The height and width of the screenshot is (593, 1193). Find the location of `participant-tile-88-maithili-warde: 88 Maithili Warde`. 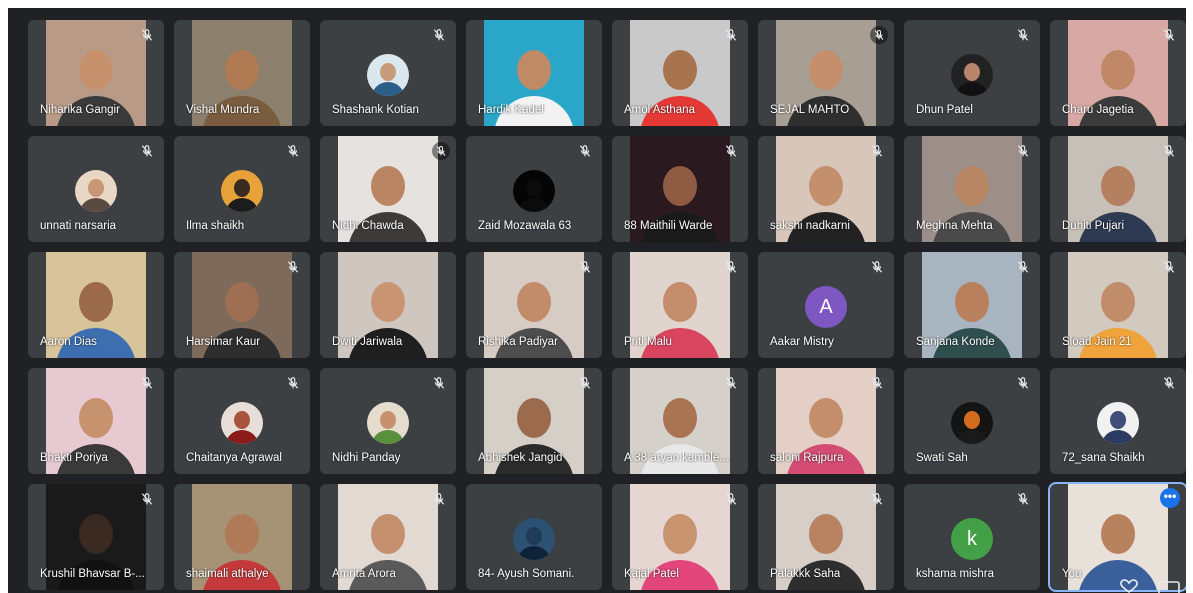

participant-tile-88-maithili-warde: 88 Maithili Warde is located at coordinates (680, 189).